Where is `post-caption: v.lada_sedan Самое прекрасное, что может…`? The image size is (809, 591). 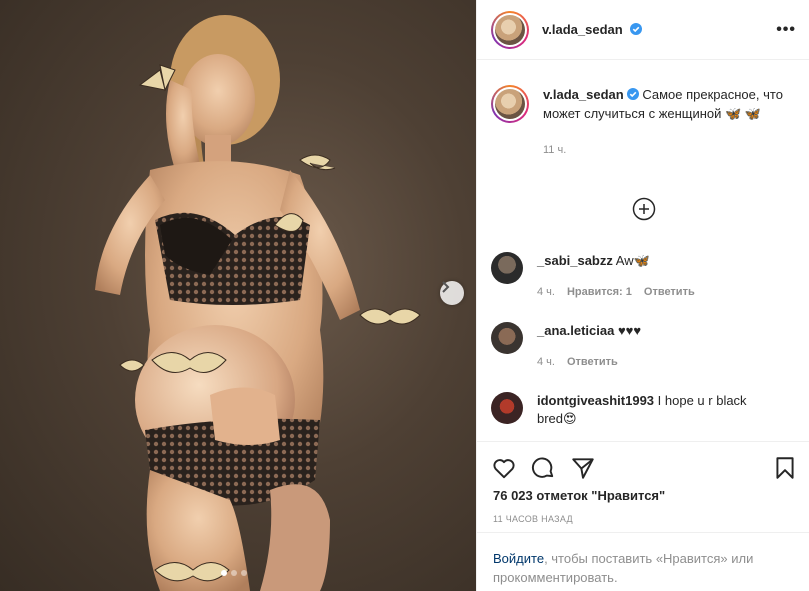
post-caption: v.lada_sedan Самое прекрасное, что может… is located at coordinates (643, 122).